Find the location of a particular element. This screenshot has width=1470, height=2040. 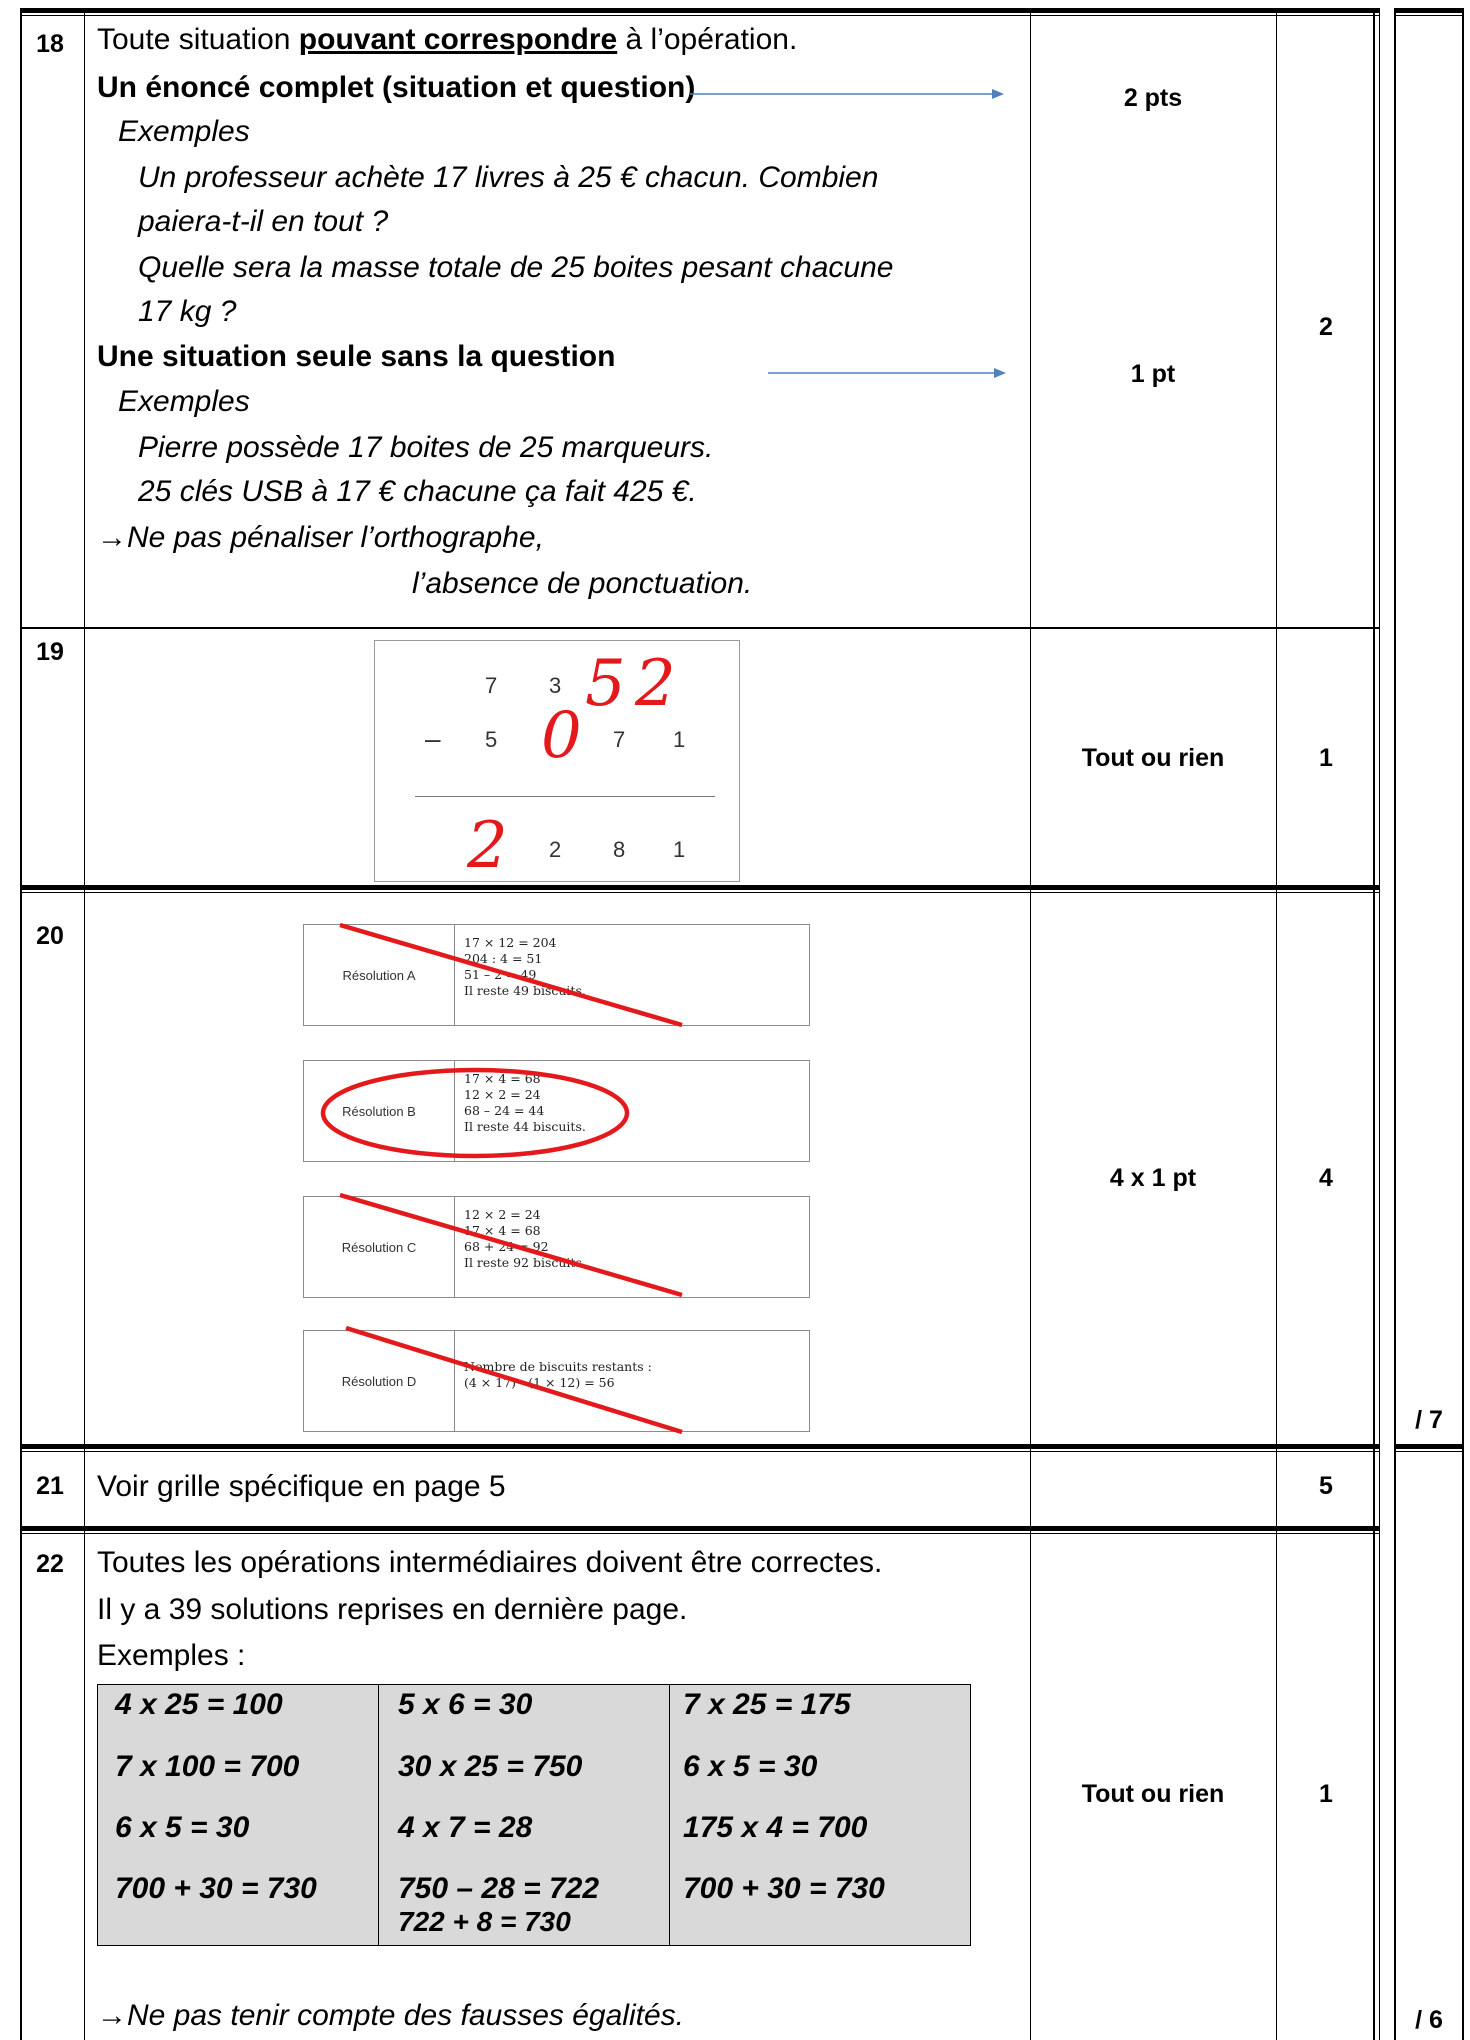

strike-line-a is located at coordinates (511, 975).